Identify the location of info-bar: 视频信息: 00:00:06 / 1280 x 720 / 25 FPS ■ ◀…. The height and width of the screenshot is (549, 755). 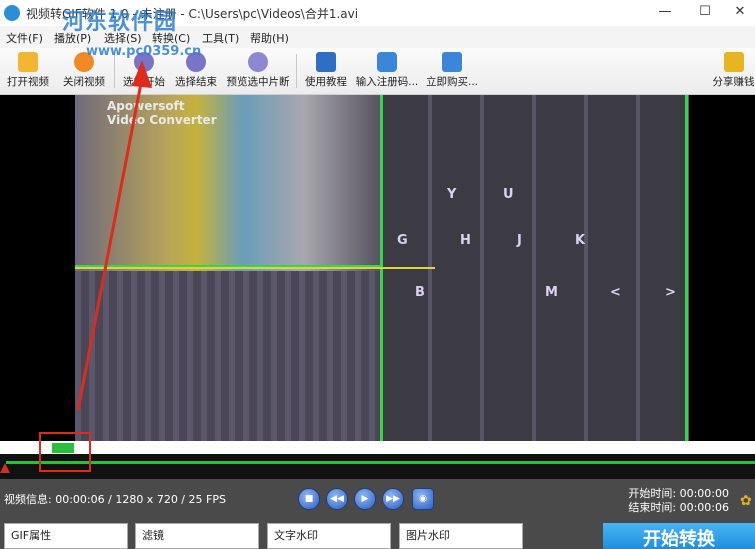
(377, 499).